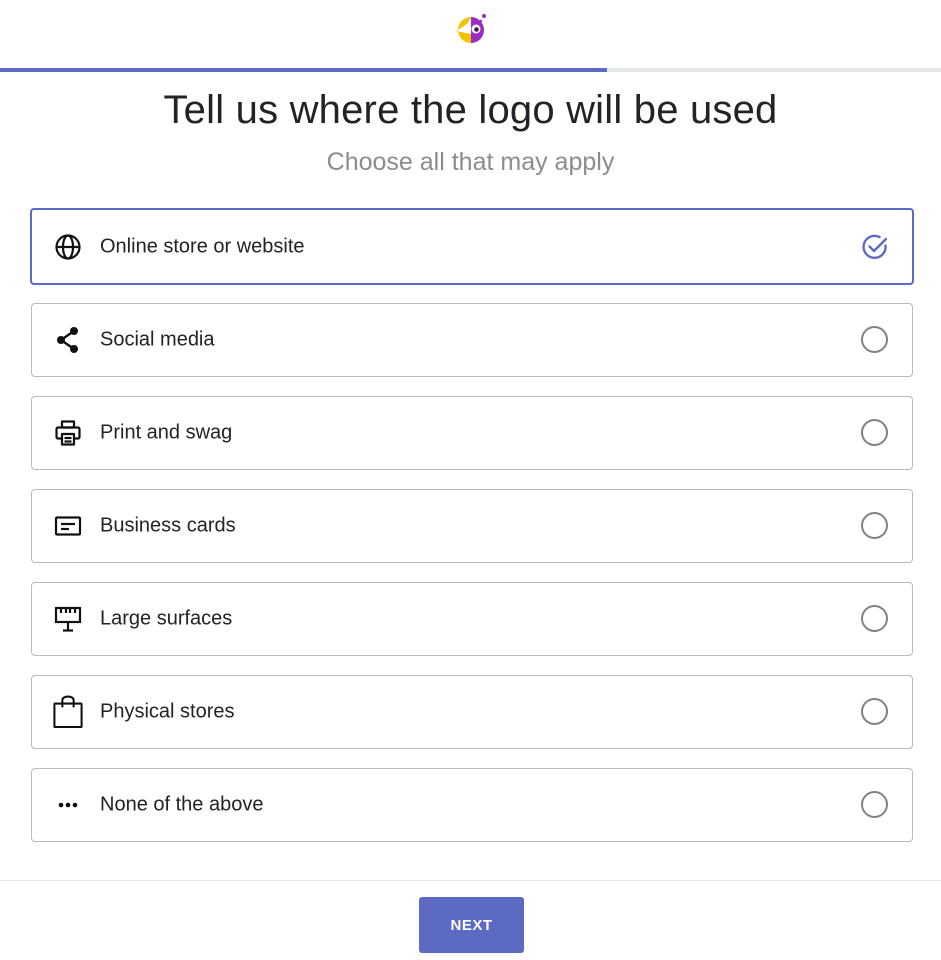  What do you see at coordinates (68, 526) in the screenshot?
I see `business-card-icon` at bounding box center [68, 526].